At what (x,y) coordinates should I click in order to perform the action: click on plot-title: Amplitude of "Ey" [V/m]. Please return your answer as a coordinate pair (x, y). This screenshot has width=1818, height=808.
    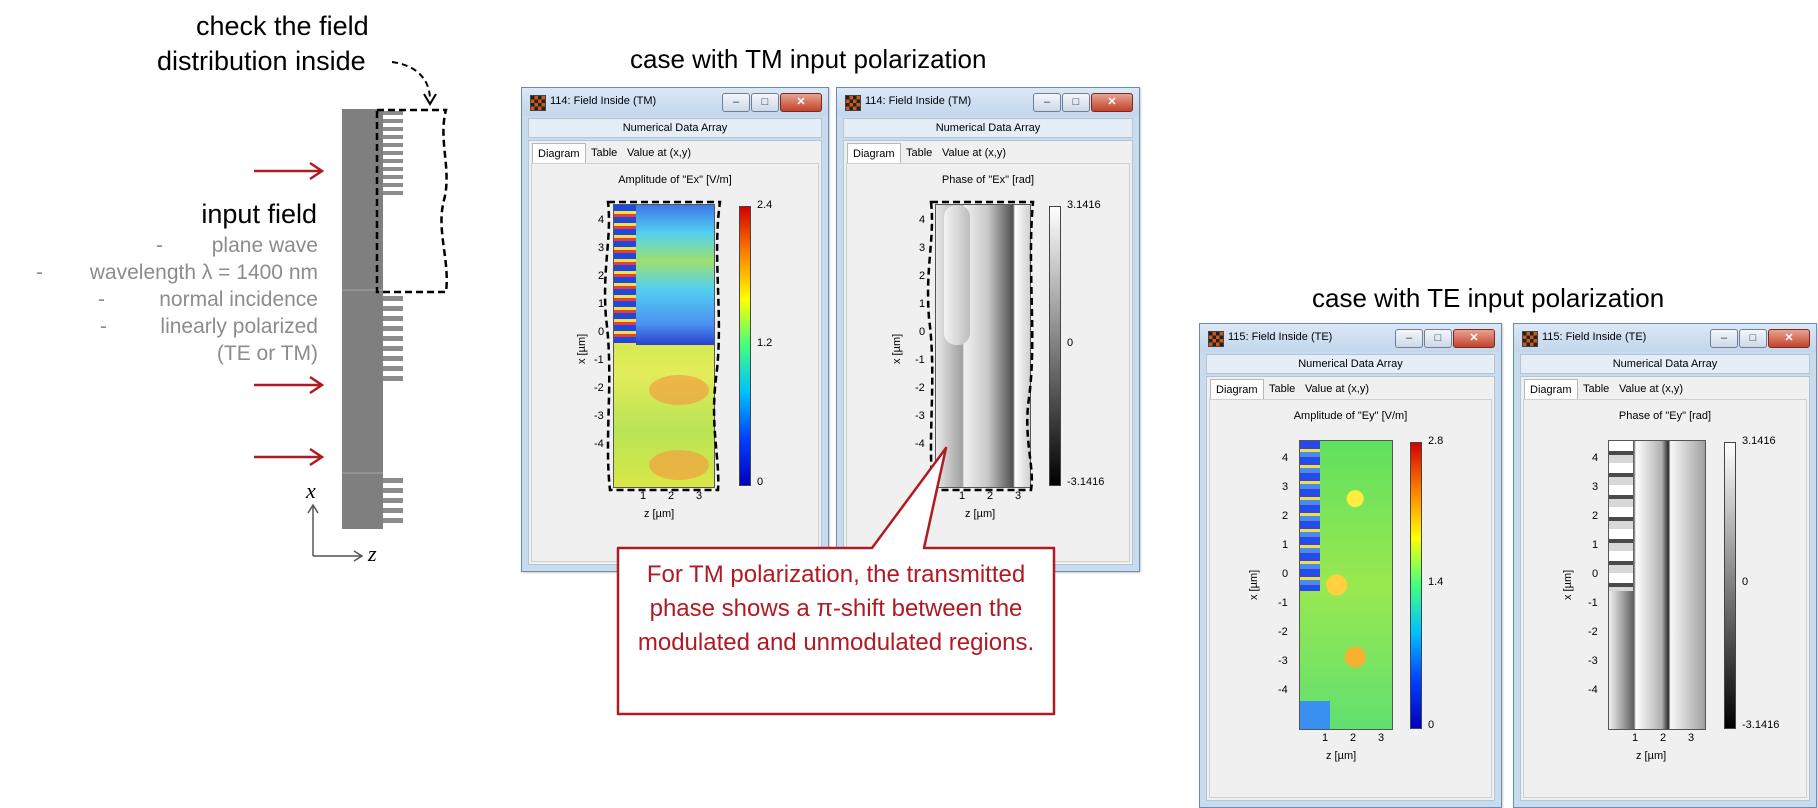
    Looking at the image, I should click on (1350, 416).